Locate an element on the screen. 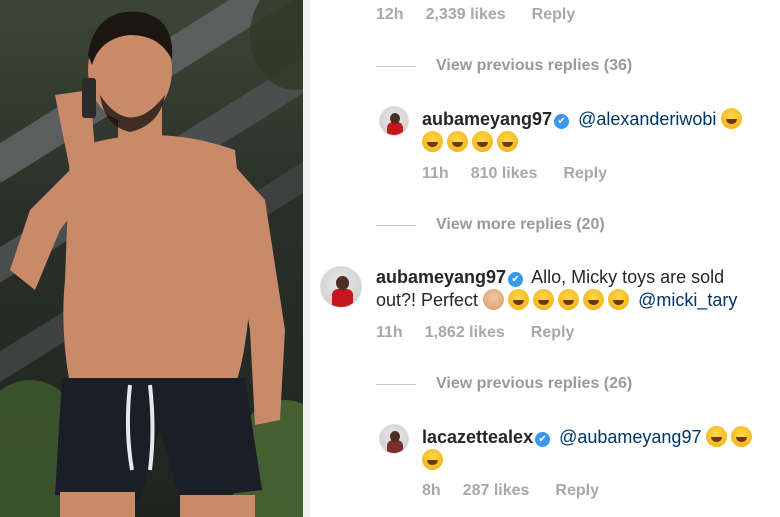 The height and width of the screenshot is (517, 780). comment-meta-top: 12h 2,339 likes Reply is located at coordinates (488, 15).